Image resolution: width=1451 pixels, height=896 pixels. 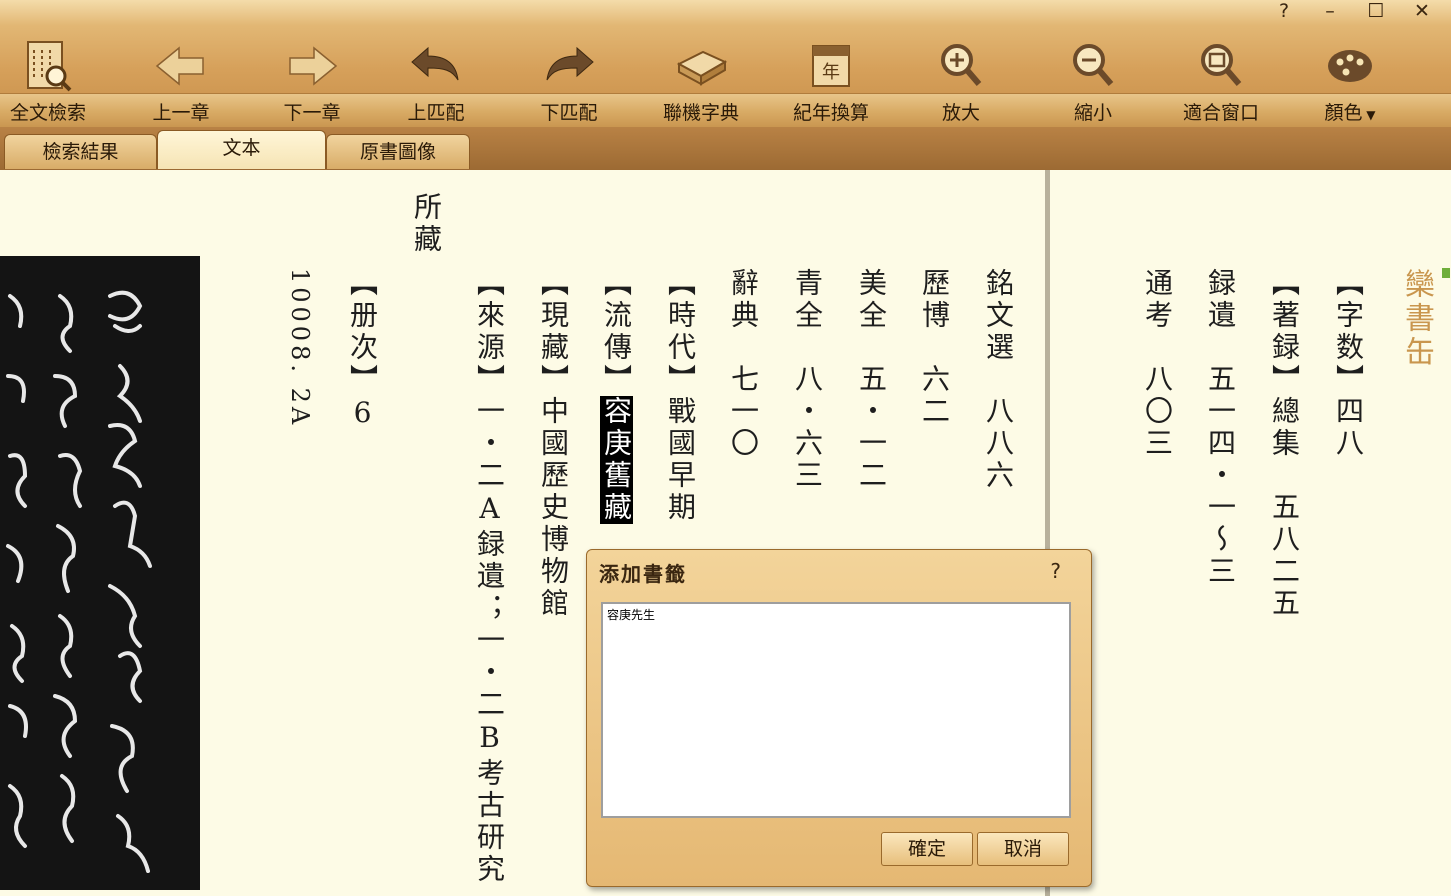 What do you see at coordinates (700, 113) in the screenshot?
I see `online-dictionary-label: 聯機字典` at bounding box center [700, 113].